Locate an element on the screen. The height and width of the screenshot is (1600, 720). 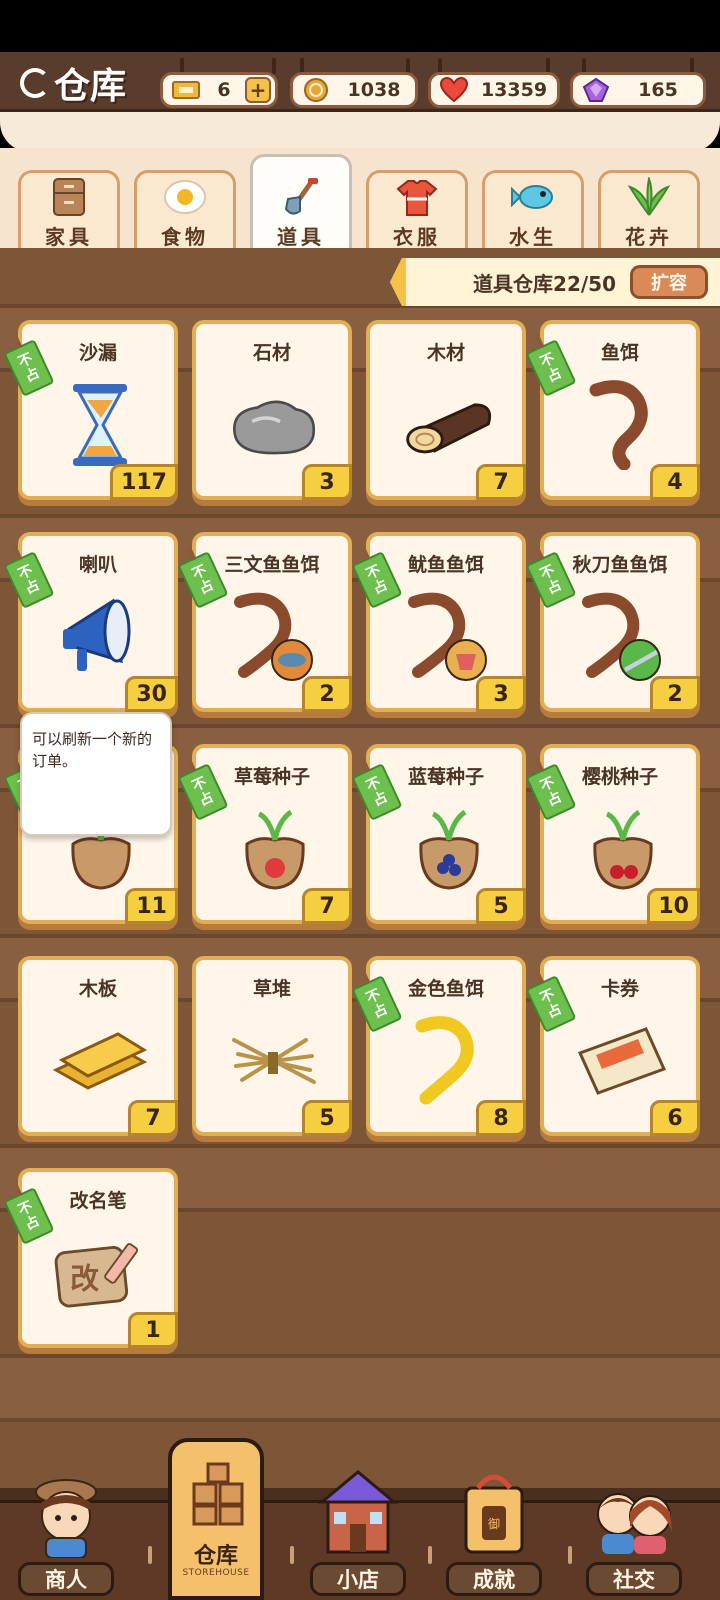
item-count: 10 is located at coordinates (673, 906).